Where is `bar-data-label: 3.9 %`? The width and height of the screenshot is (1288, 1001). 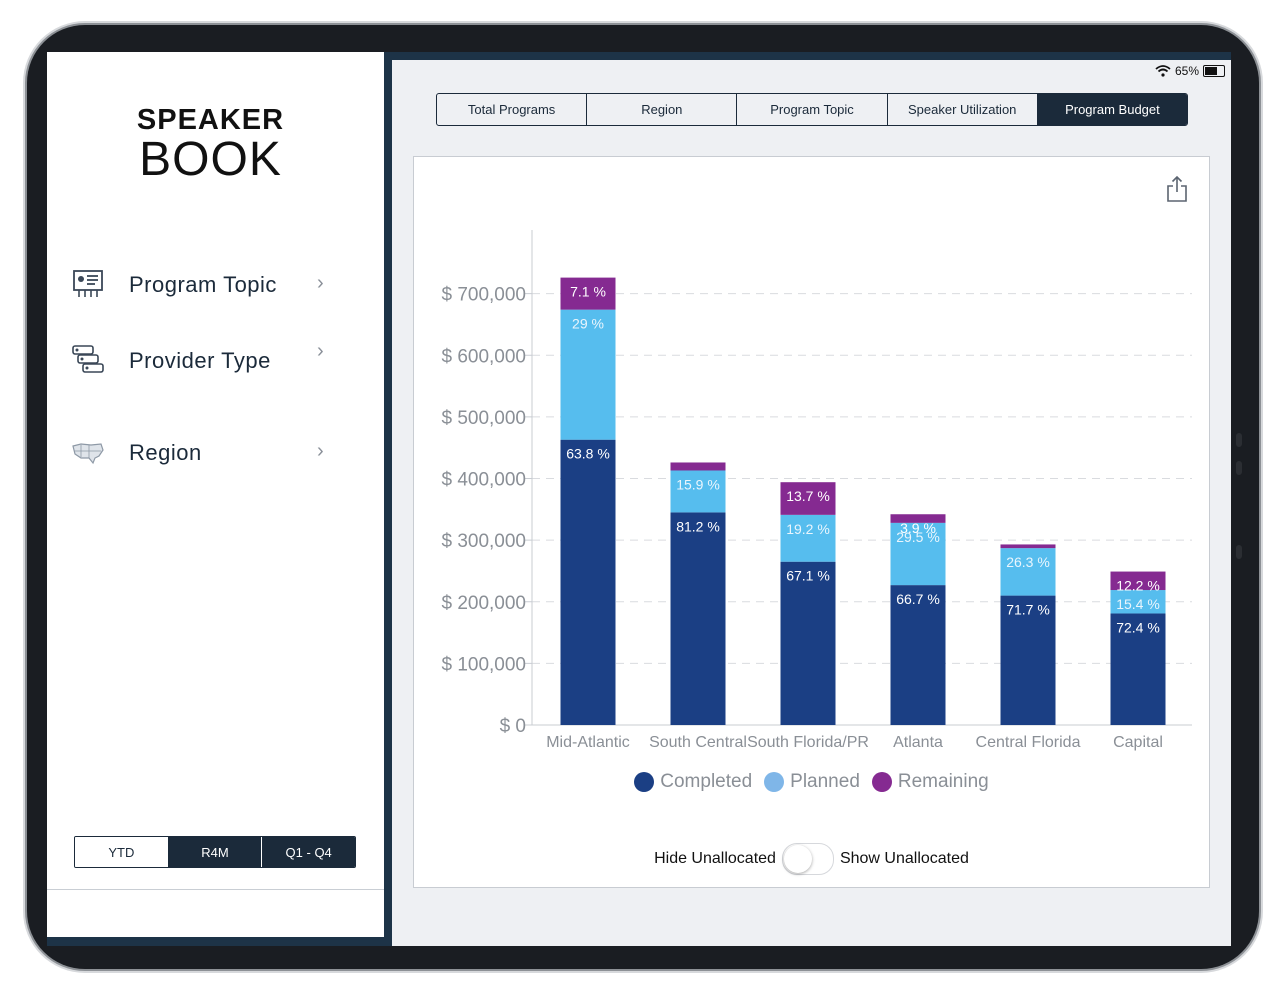
bar-data-label: 3.9 % is located at coordinates (918, 528).